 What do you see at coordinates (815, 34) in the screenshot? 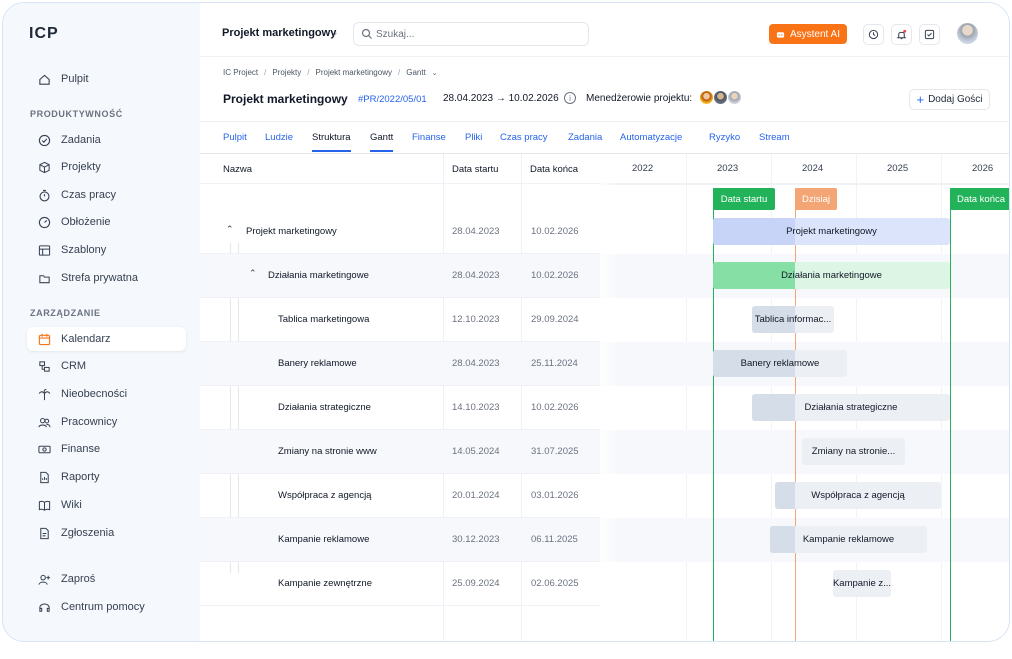
I see `ai-assistant-label: Asystent AI` at bounding box center [815, 34].